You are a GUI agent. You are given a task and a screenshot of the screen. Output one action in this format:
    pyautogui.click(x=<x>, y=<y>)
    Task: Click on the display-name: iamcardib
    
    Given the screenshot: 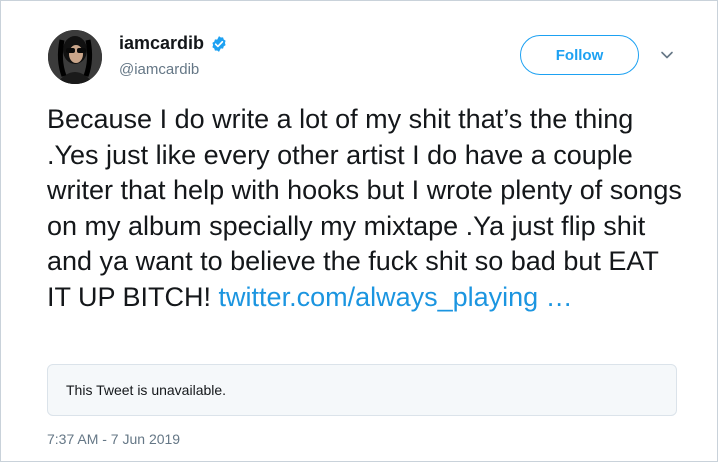 What is the action you would take?
    pyautogui.click(x=161, y=43)
    